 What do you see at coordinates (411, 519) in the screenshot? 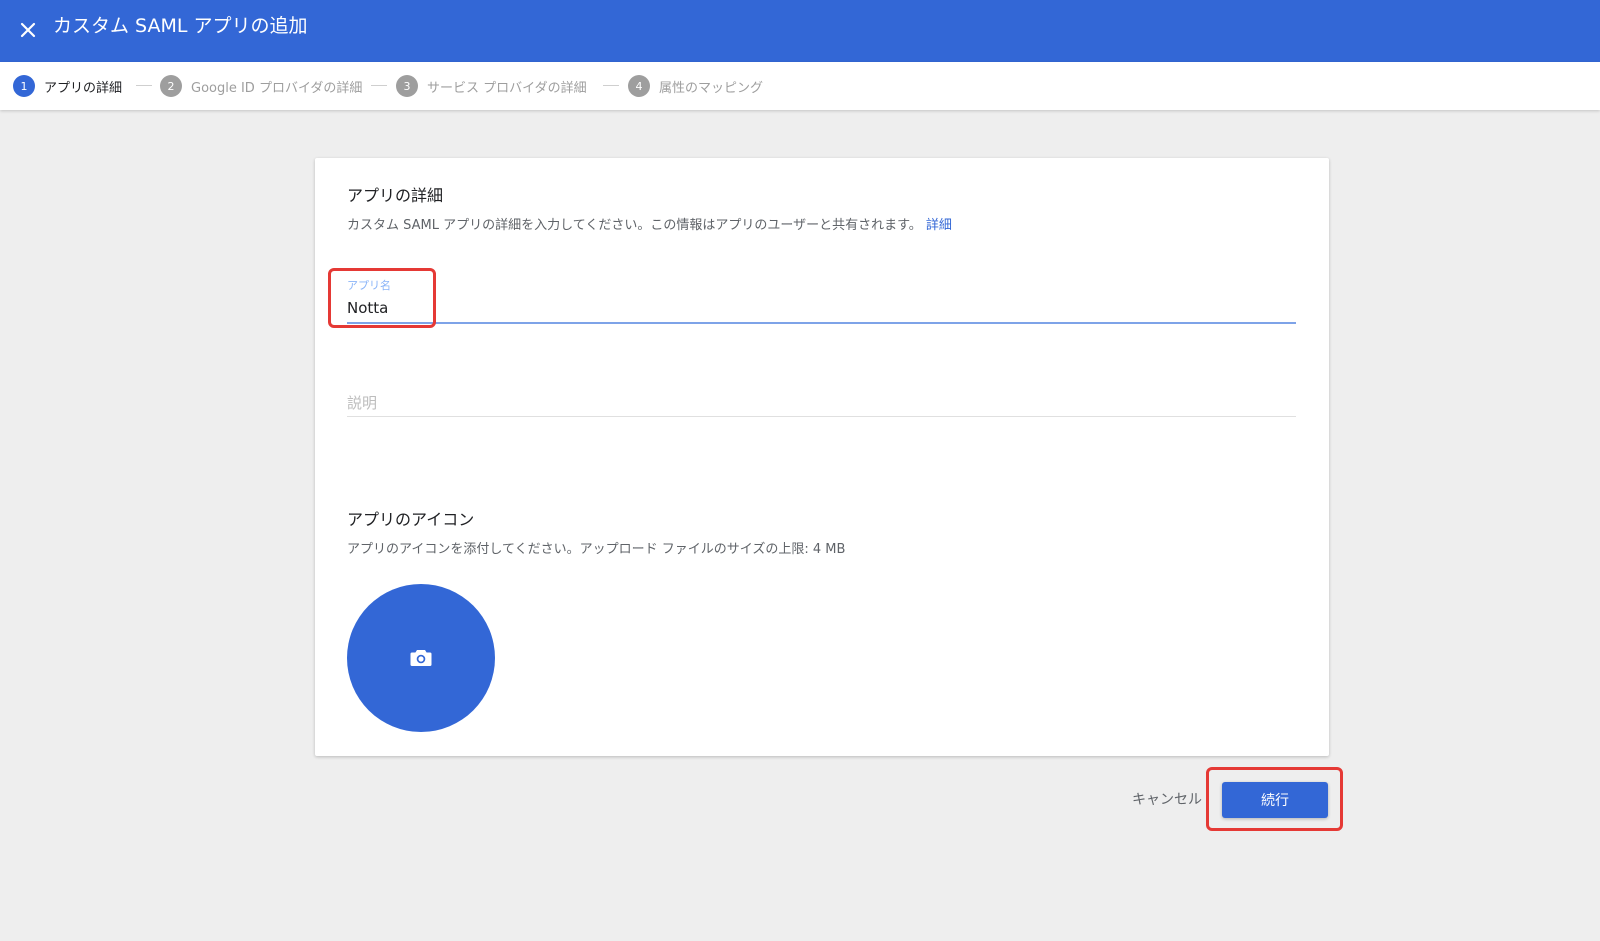
I see `icon-section-title: アプリのアイコン` at bounding box center [411, 519].